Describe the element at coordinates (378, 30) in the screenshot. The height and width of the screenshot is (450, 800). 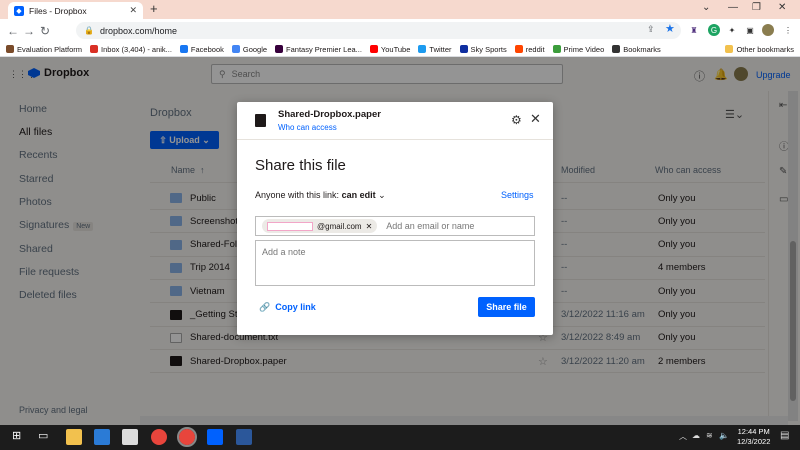
I see `address-bar: 🔒 dropbox.com/home` at that location.